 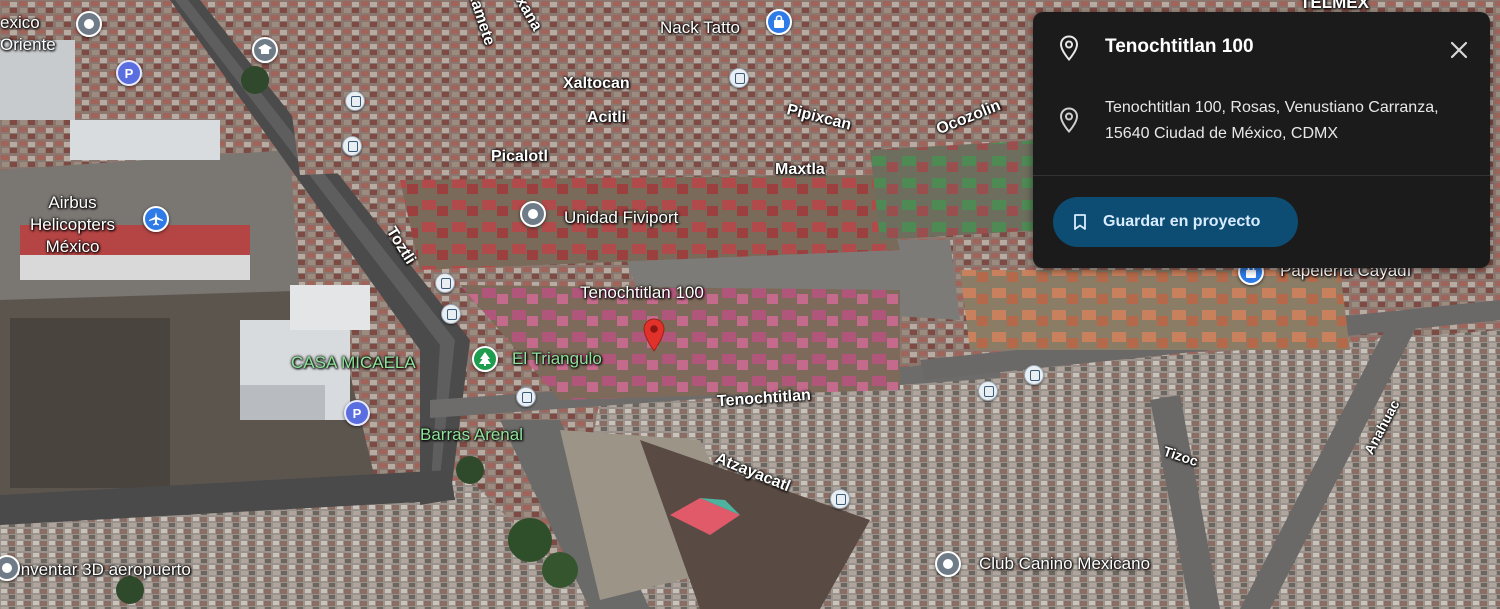 I want to click on street-picalotl: Picalotl, so click(x=519, y=156).